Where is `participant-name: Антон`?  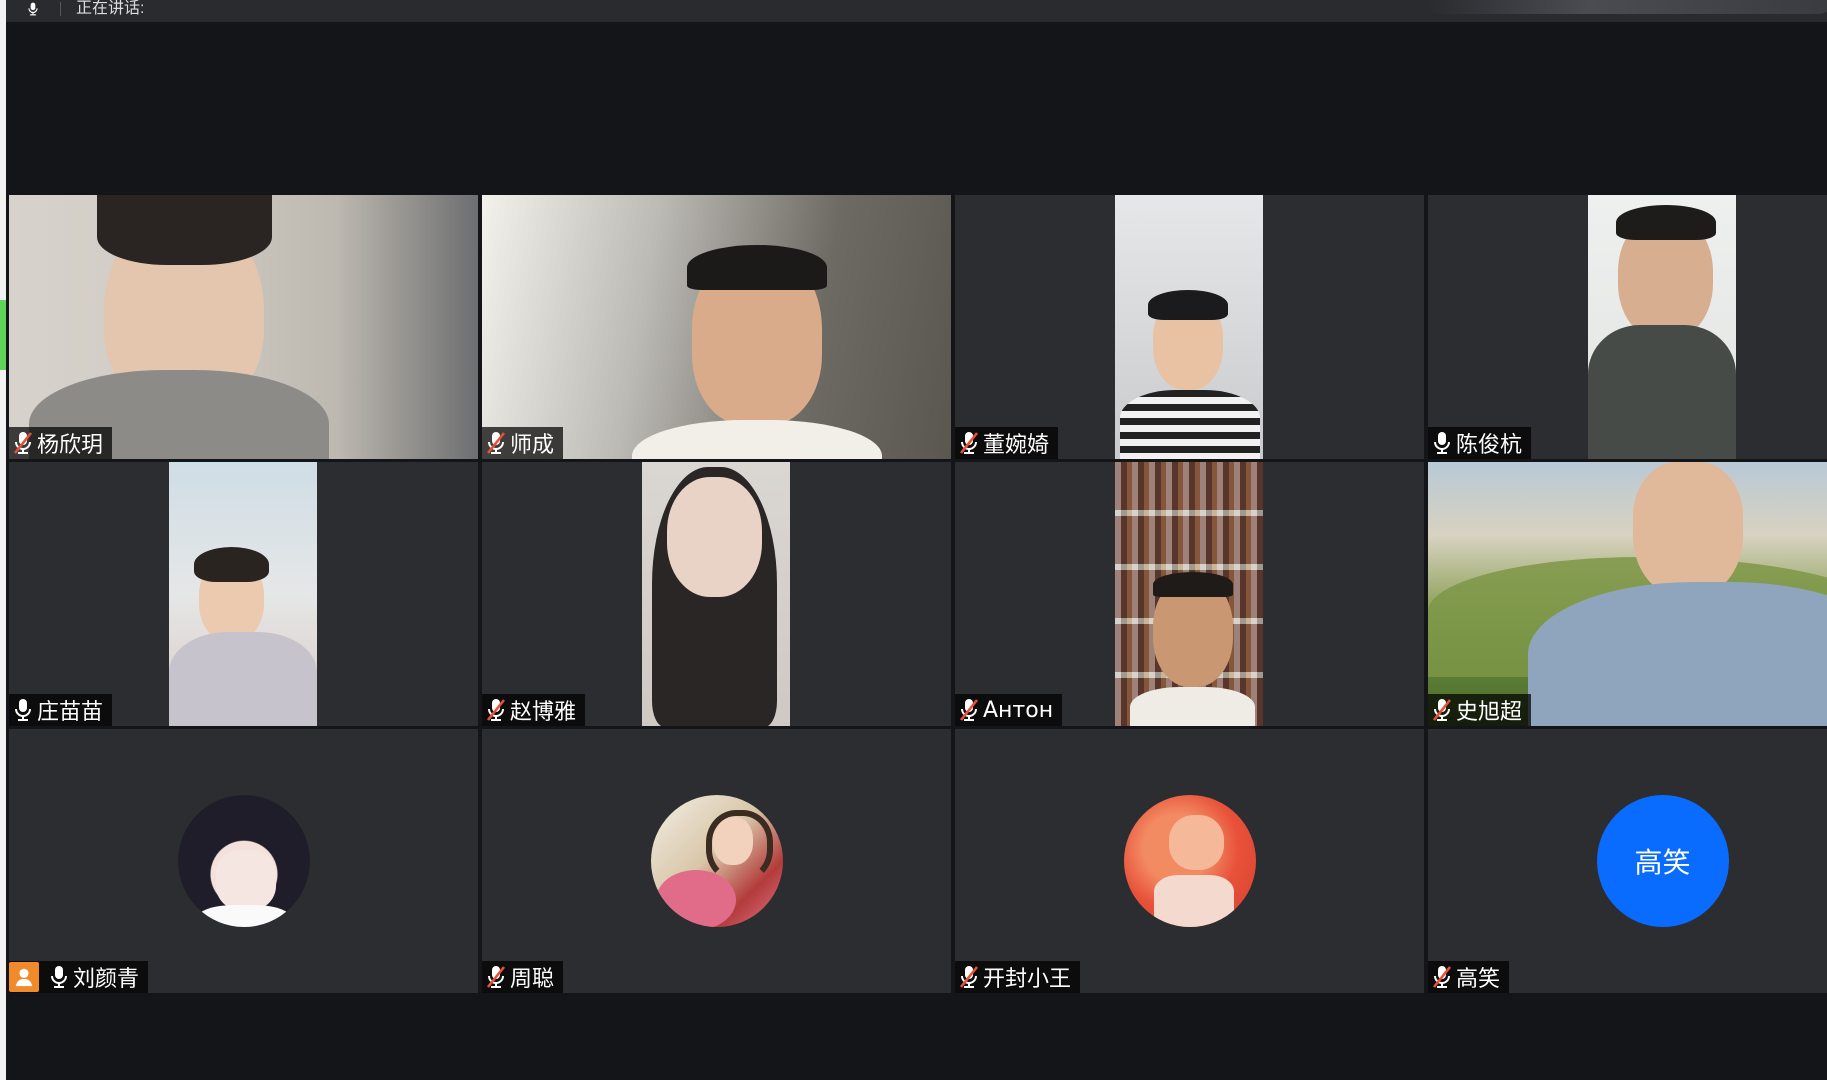
participant-name: Антон is located at coordinates (1018, 710).